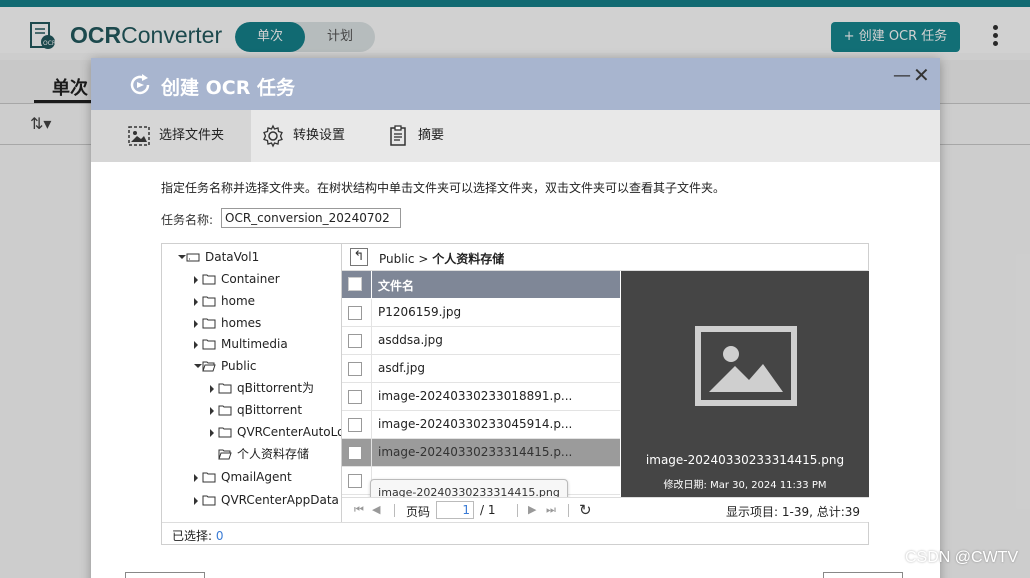 Image resolution: width=1030 pixels, height=578 pixels. I want to click on folder-tree: DataVol1 Container home homes Multimedia, so click(252, 383).